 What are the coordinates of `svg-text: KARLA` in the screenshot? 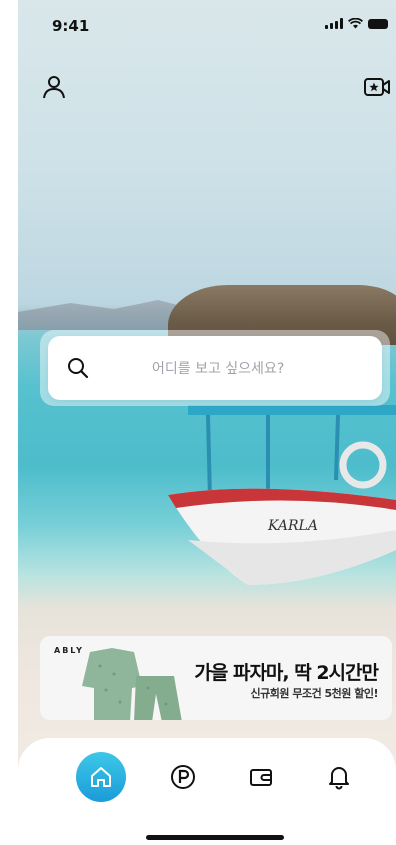 It's located at (292, 526).